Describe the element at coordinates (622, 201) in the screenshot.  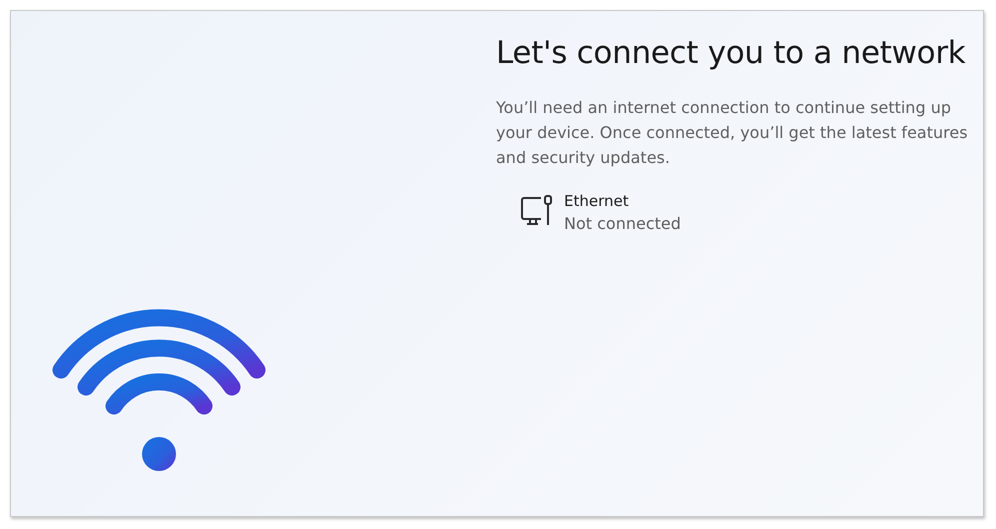
I see `network-name: Ethernet` at that location.